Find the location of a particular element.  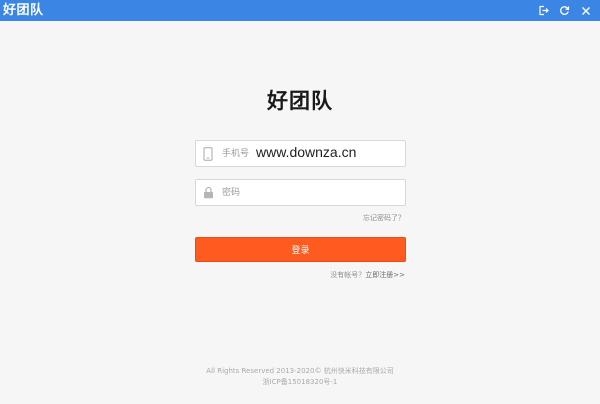

phone-icon is located at coordinates (208, 153).